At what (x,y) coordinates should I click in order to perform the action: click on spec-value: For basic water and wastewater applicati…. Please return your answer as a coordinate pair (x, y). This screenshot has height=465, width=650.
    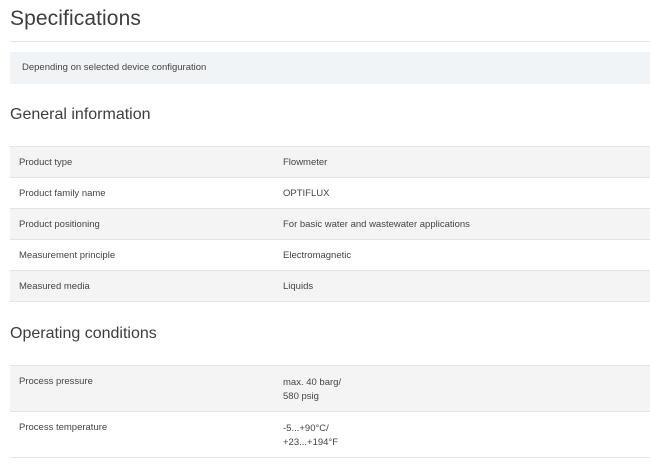
    Looking at the image, I should click on (376, 224).